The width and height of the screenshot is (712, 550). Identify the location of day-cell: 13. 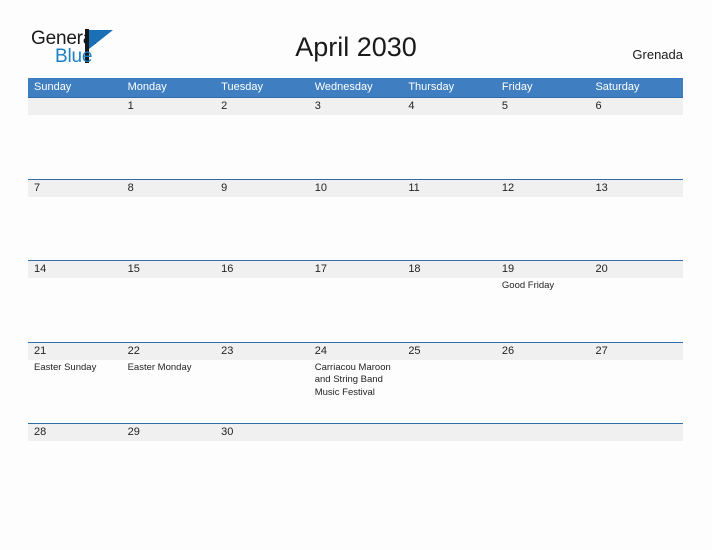
(636, 220).